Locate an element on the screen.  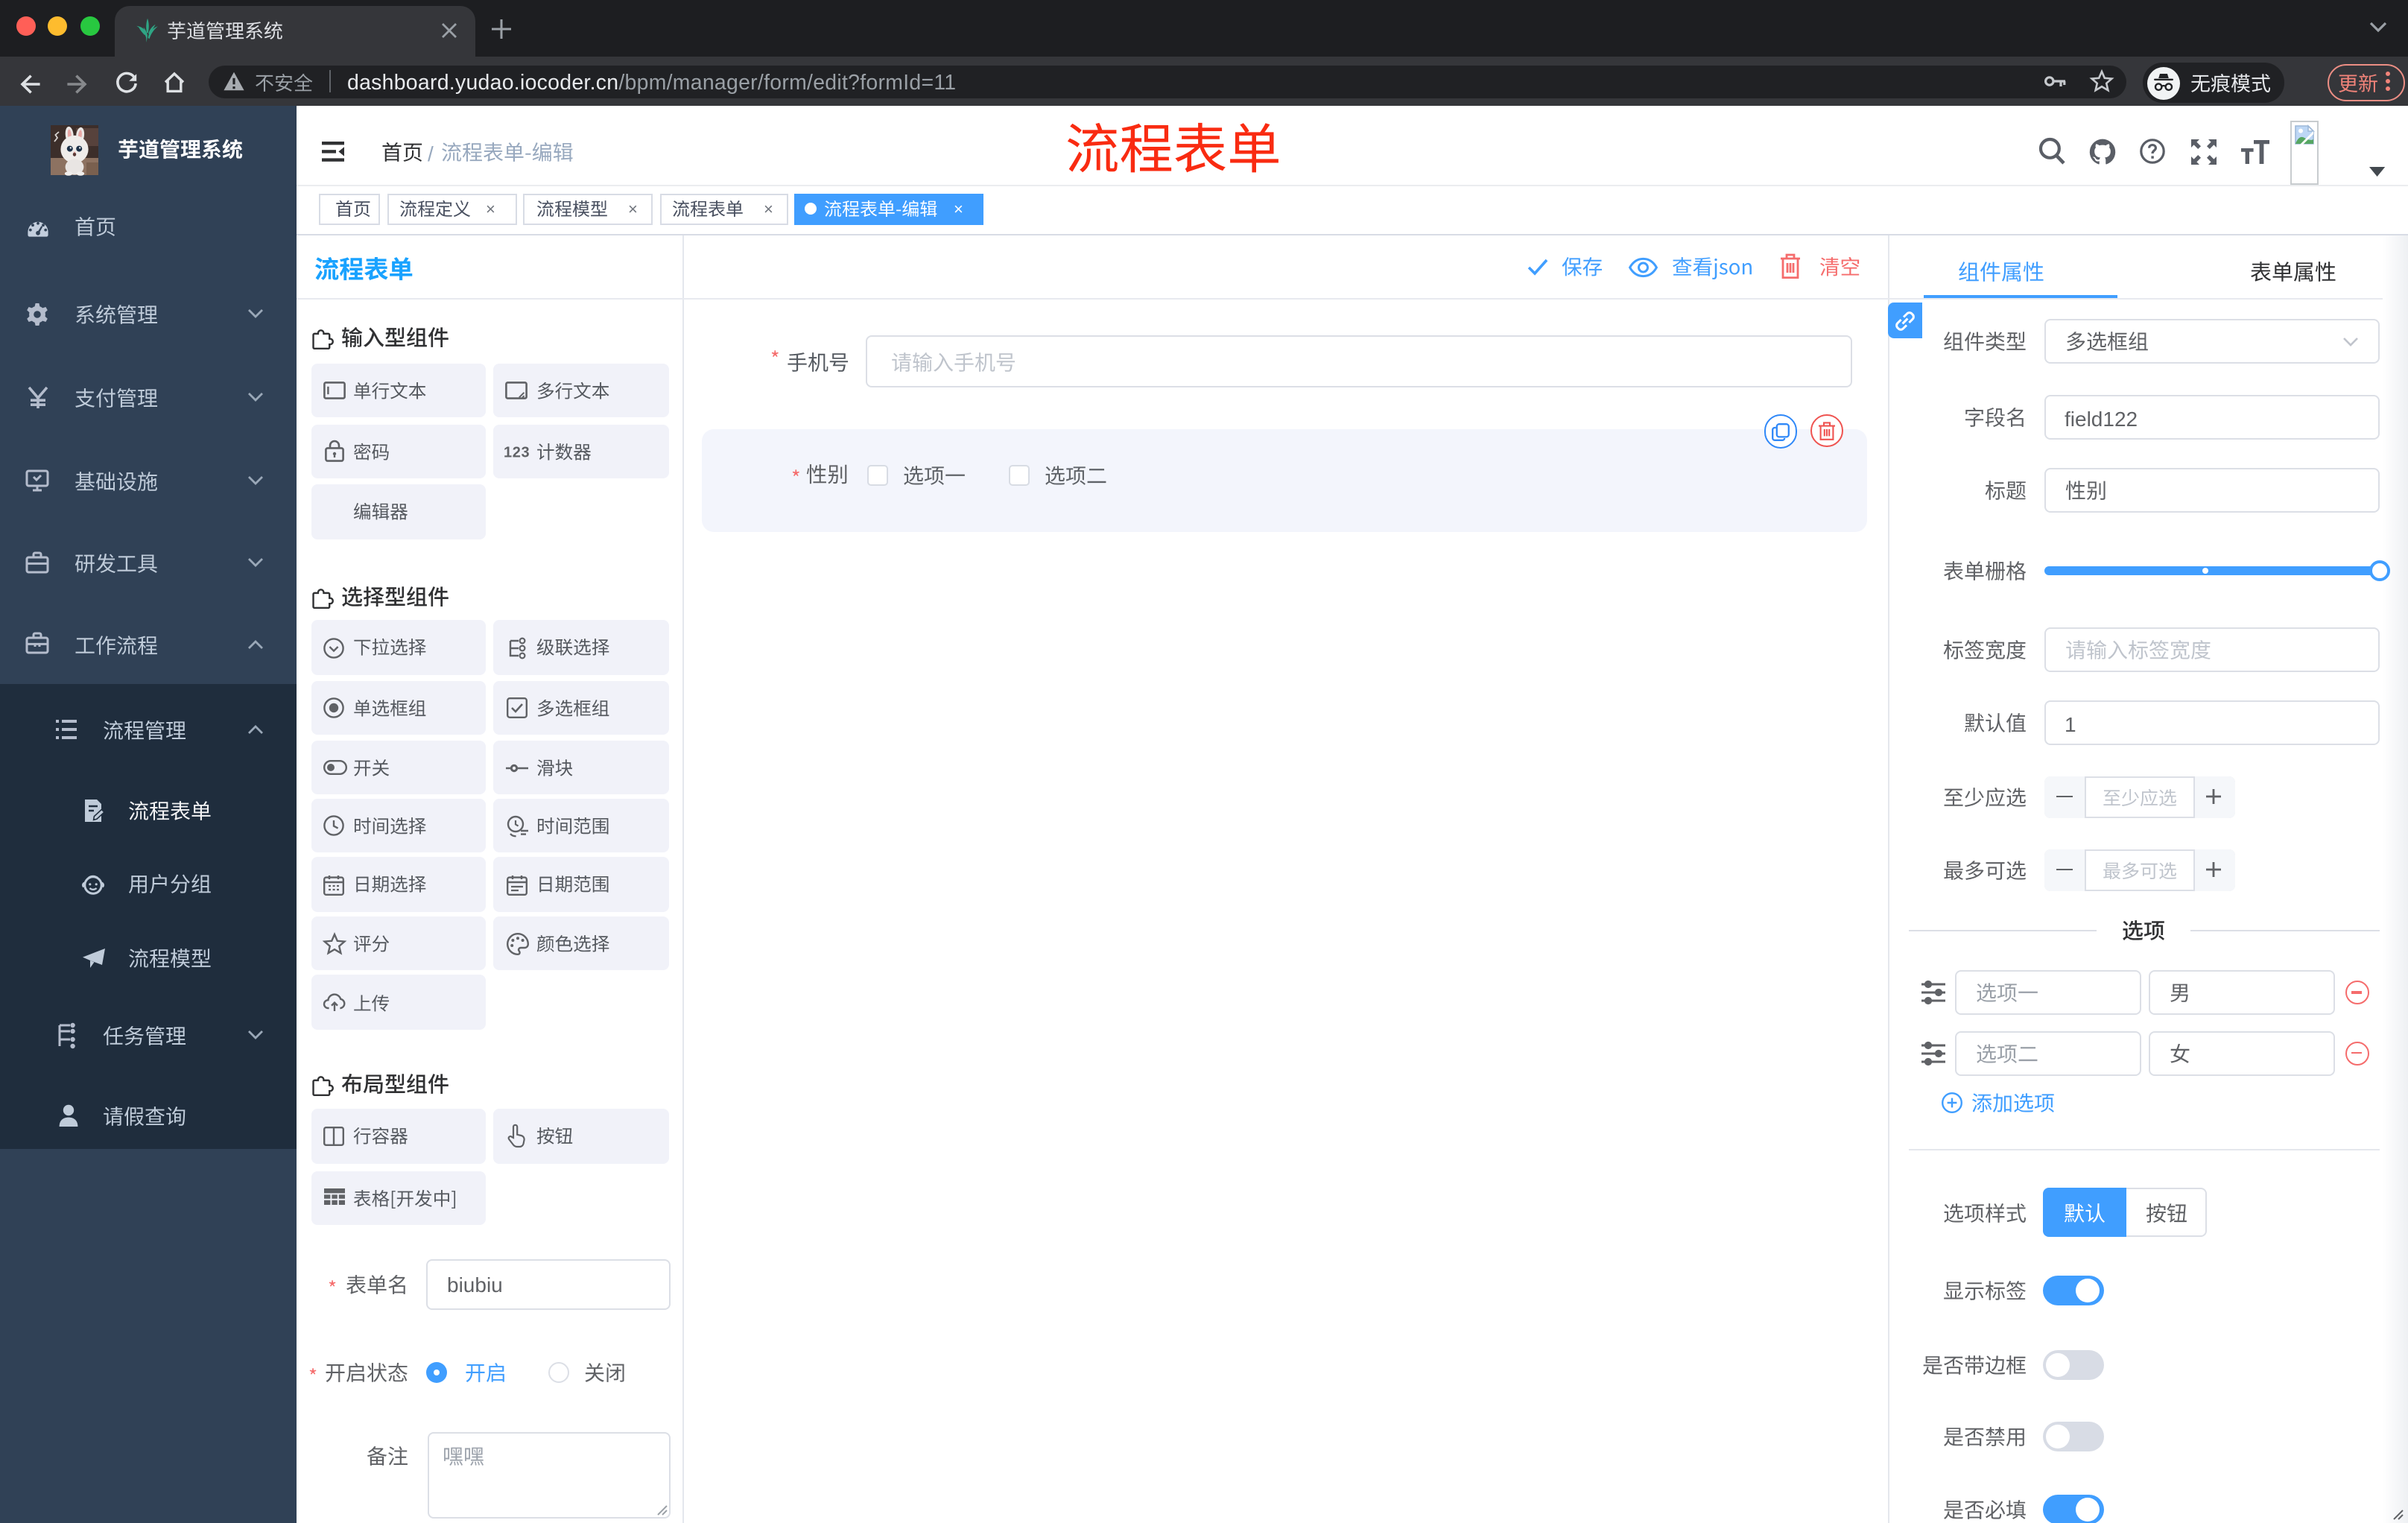
svg-text: 123 is located at coordinates (517, 453).